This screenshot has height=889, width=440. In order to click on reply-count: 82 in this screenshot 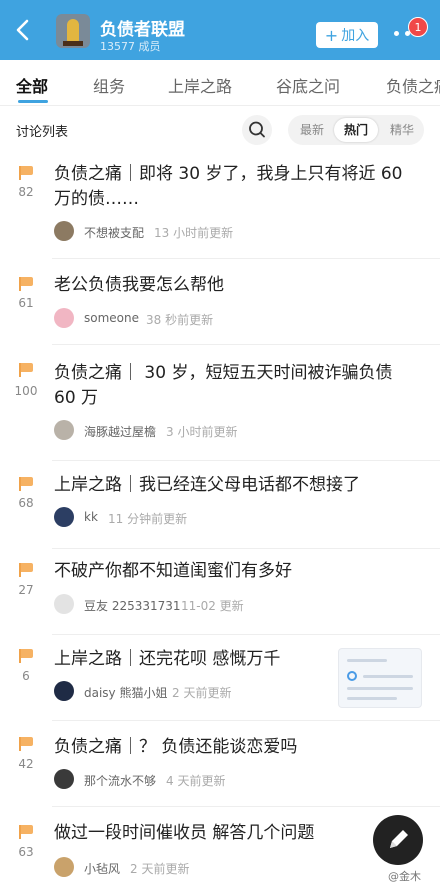, I will do `click(26, 192)`.